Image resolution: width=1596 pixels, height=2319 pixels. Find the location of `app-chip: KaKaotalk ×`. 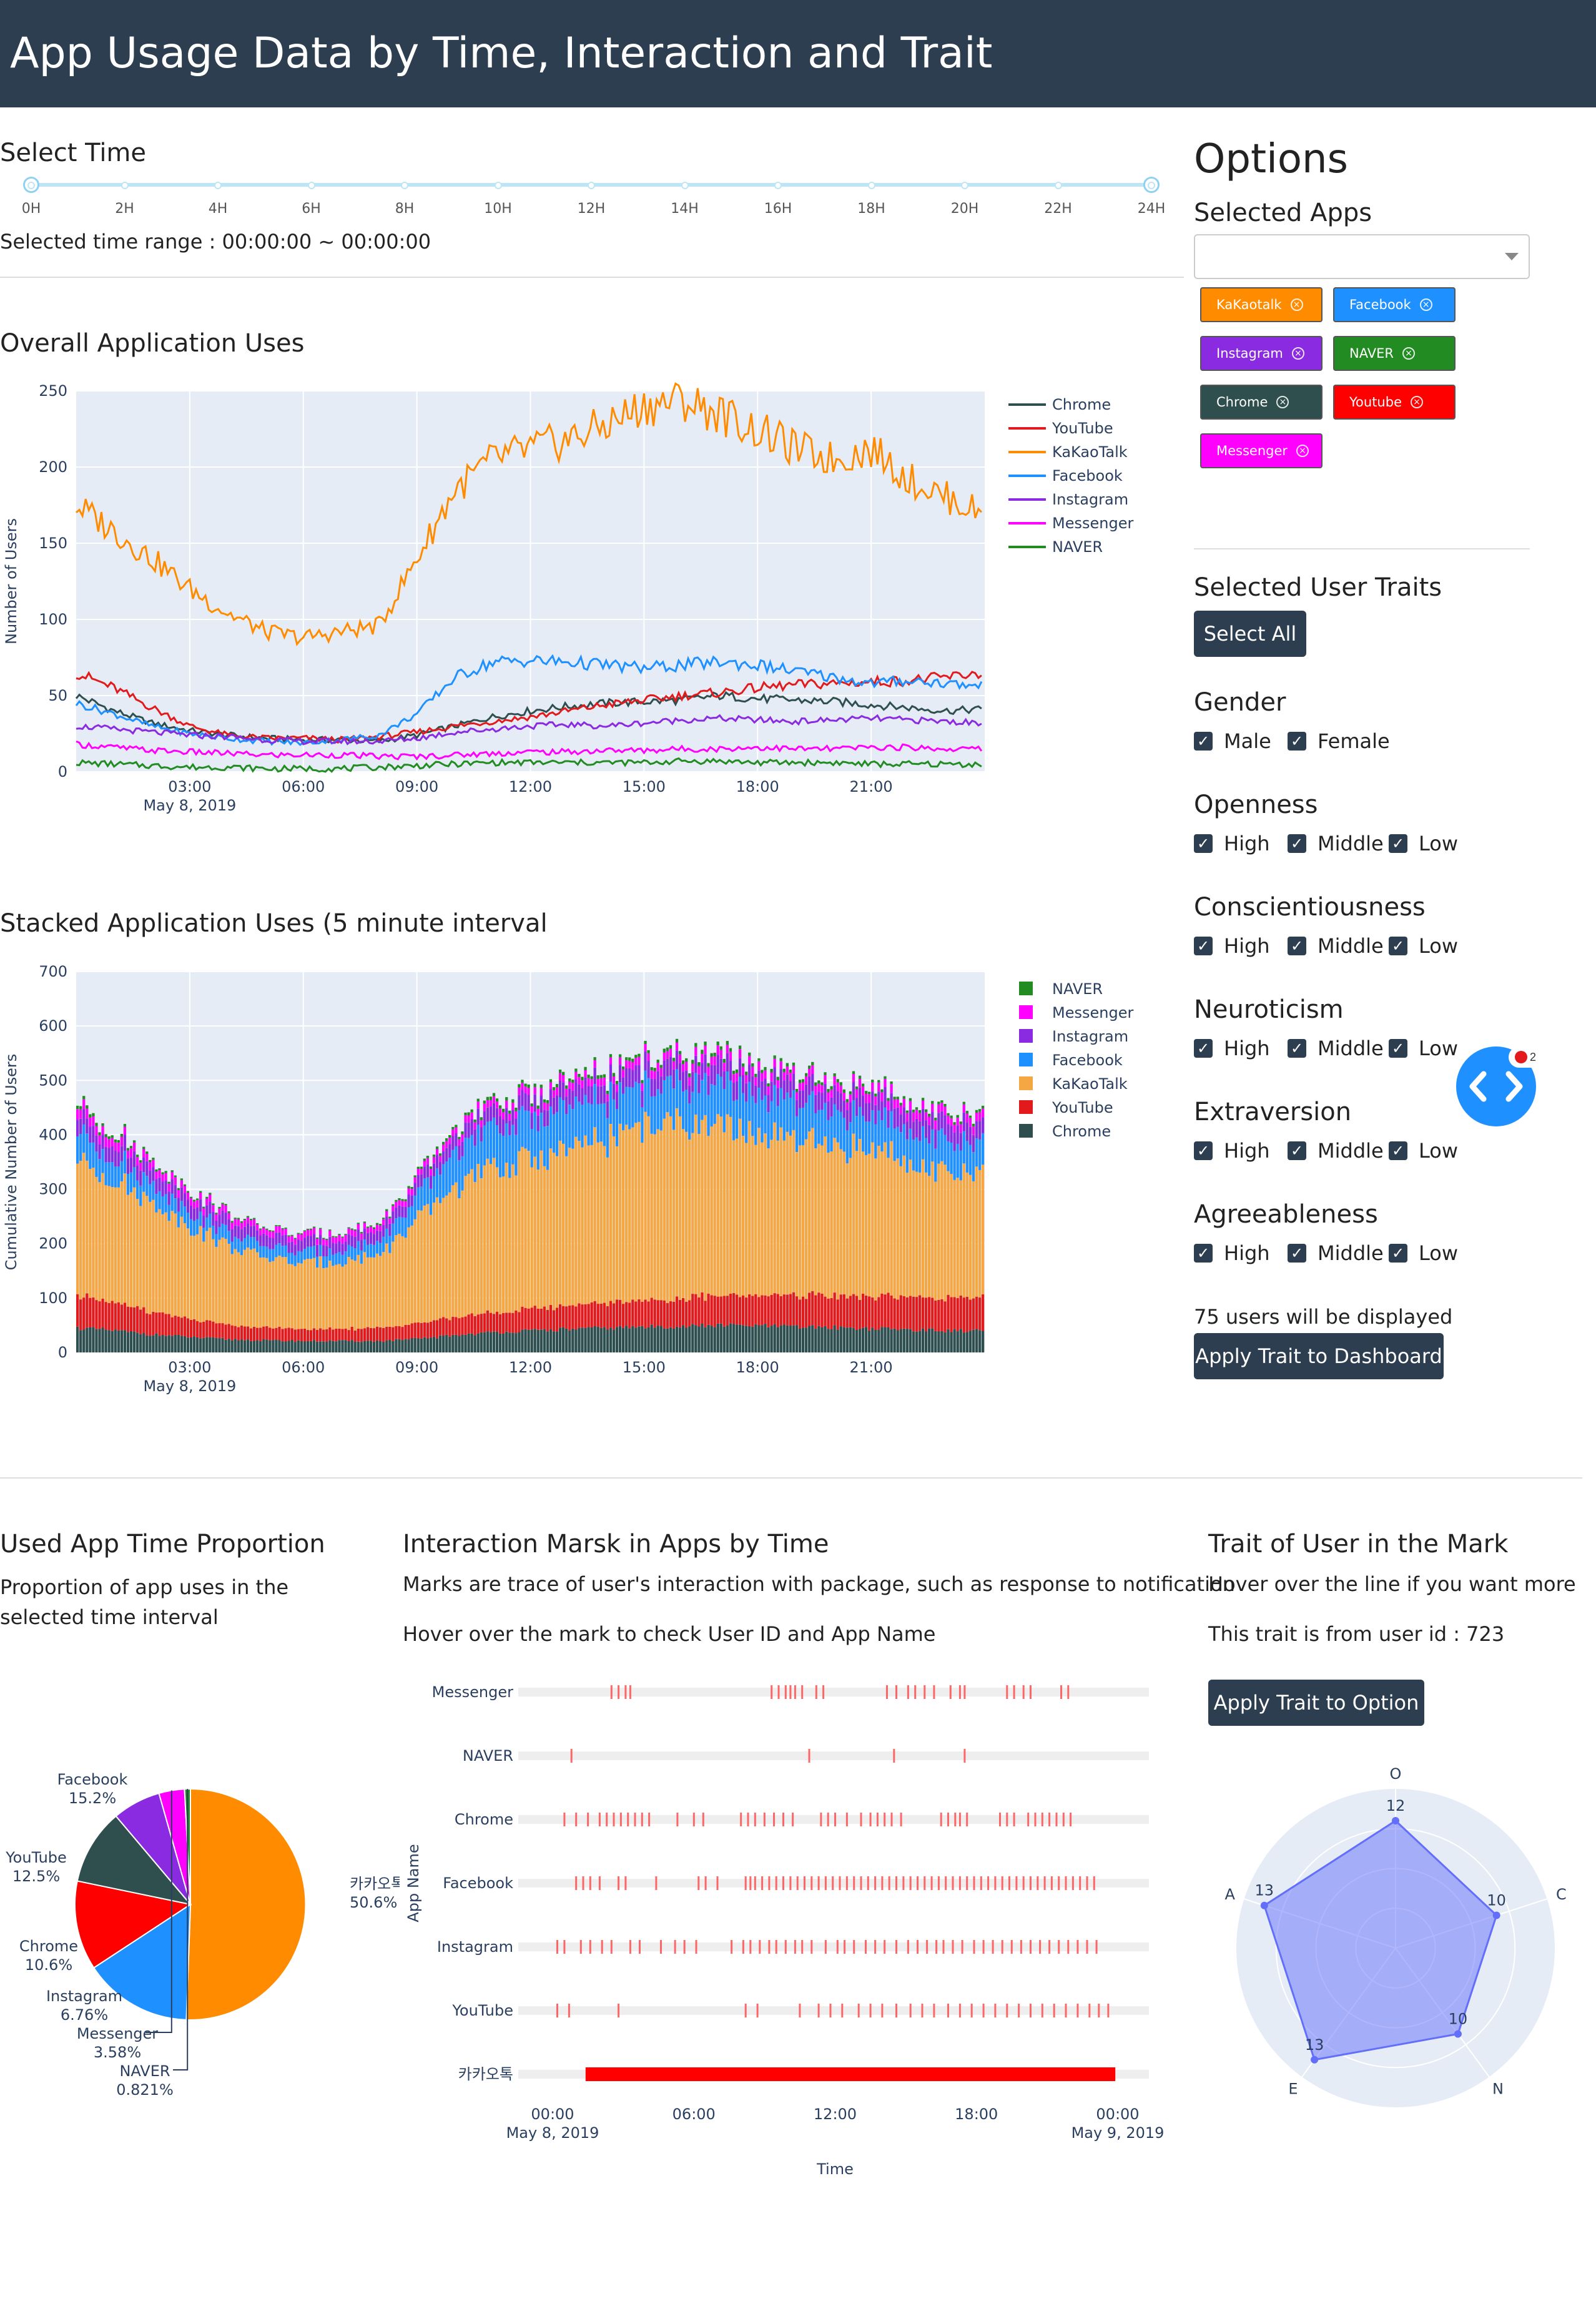

app-chip: KaKaotalk × is located at coordinates (1261, 304).